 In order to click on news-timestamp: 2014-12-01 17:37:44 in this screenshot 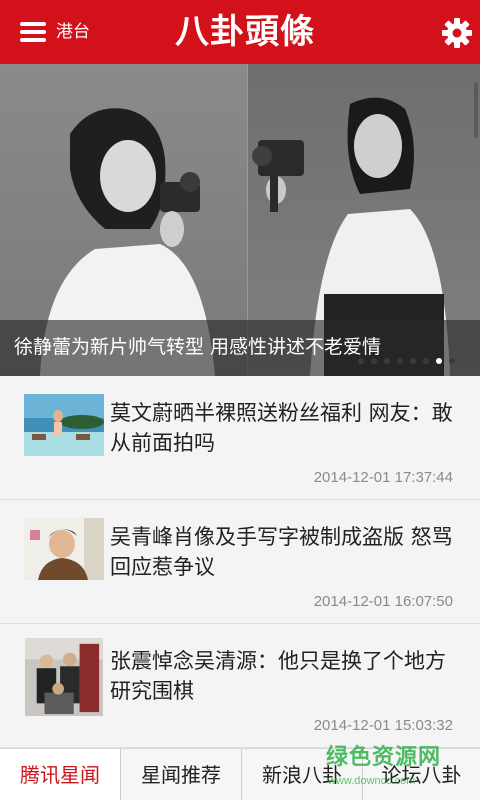, I will do `click(383, 477)`.